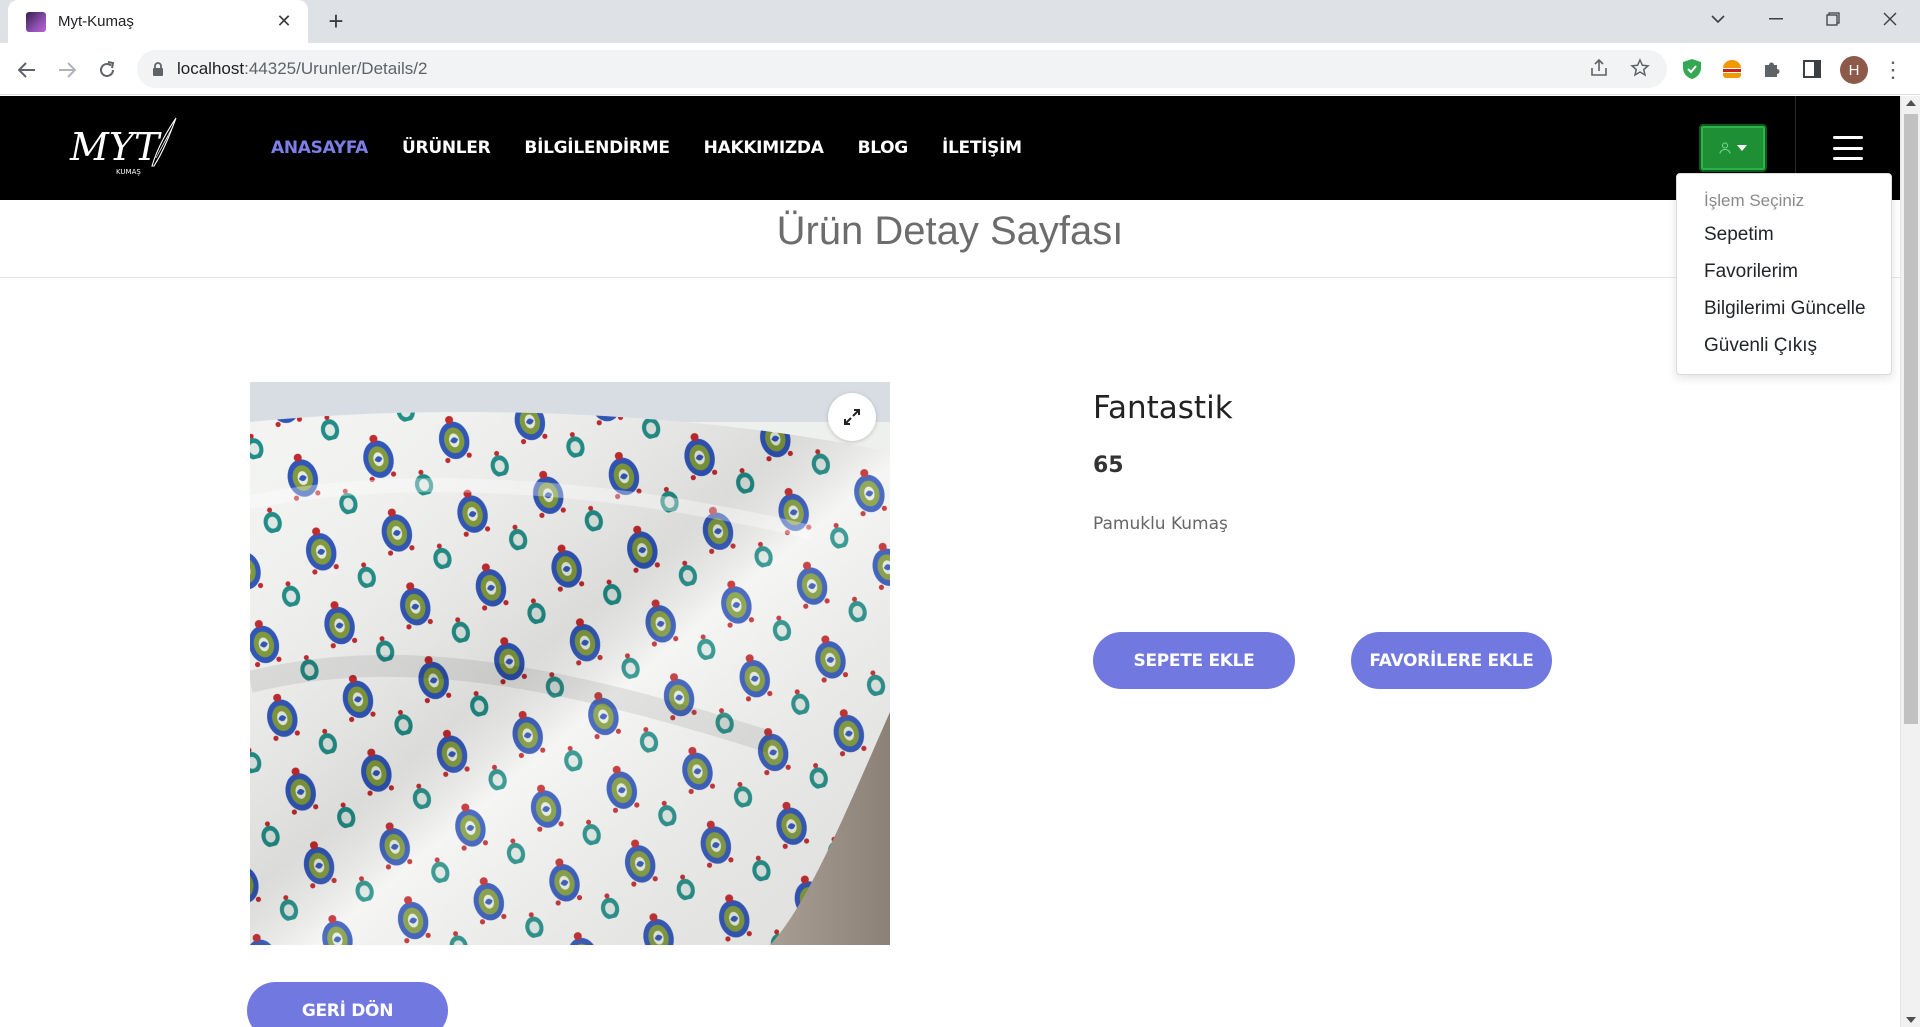 This screenshot has width=1920, height=1027. I want to click on minimize-icon, so click(1776, 19).